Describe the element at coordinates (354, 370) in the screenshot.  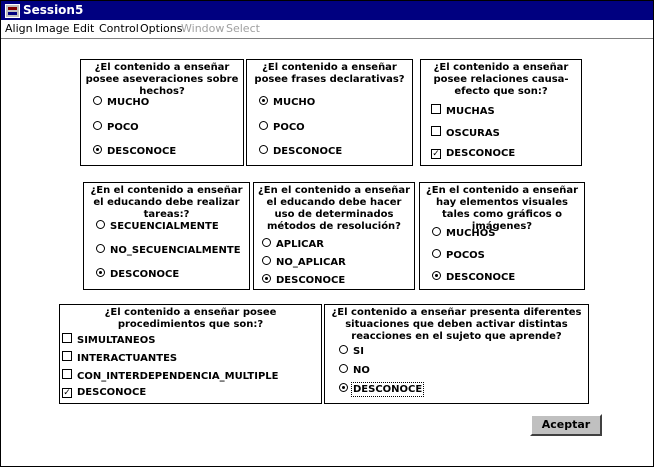
I see `option-no: NO` at that location.